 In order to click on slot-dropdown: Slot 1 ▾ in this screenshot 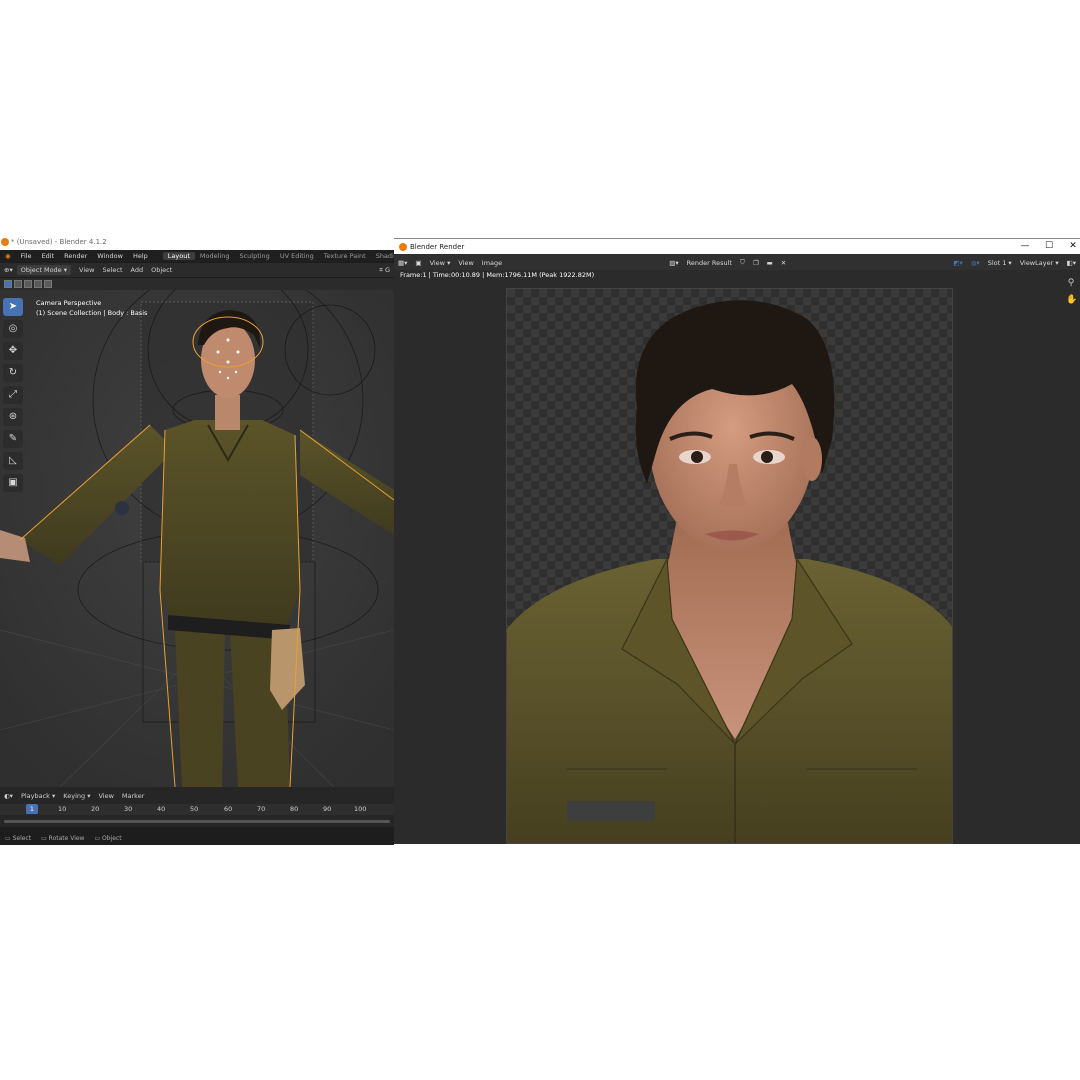, I will do `click(1000, 263)`.